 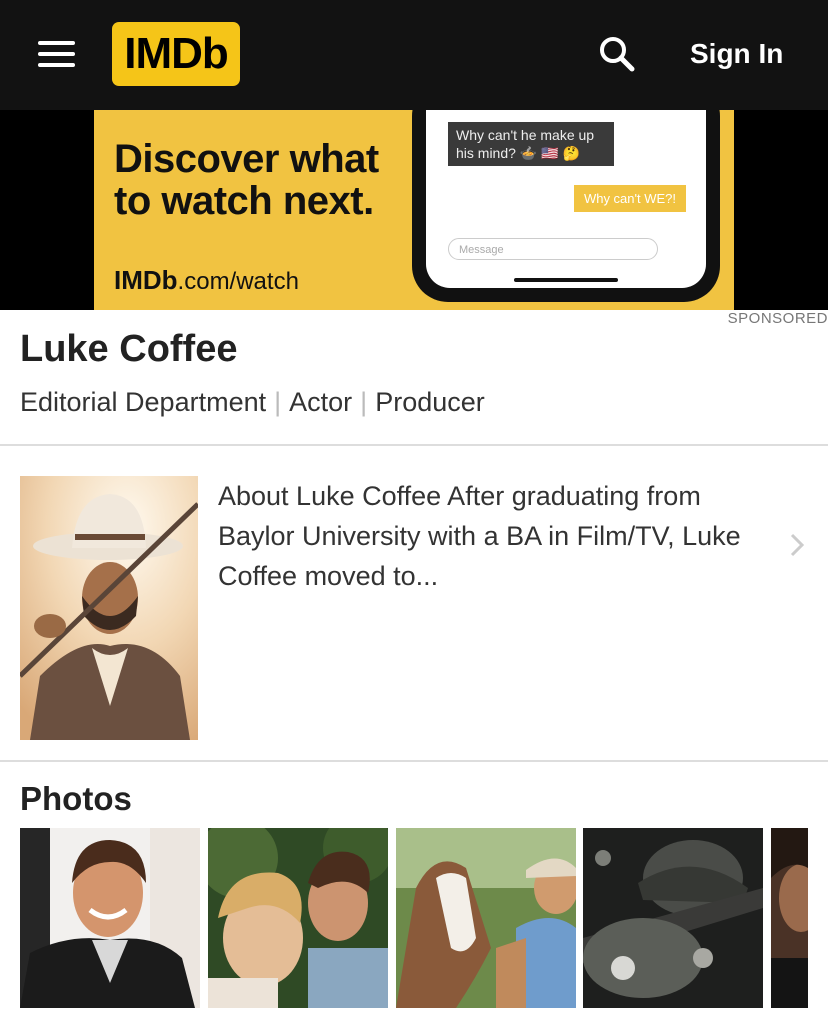 What do you see at coordinates (206, 280) in the screenshot?
I see `ad-url: IMDb.com/watch` at bounding box center [206, 280].